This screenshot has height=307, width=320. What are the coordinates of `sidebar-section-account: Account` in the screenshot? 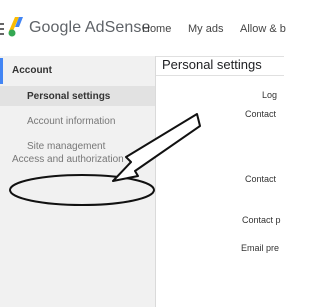 It's located at (77, 70).